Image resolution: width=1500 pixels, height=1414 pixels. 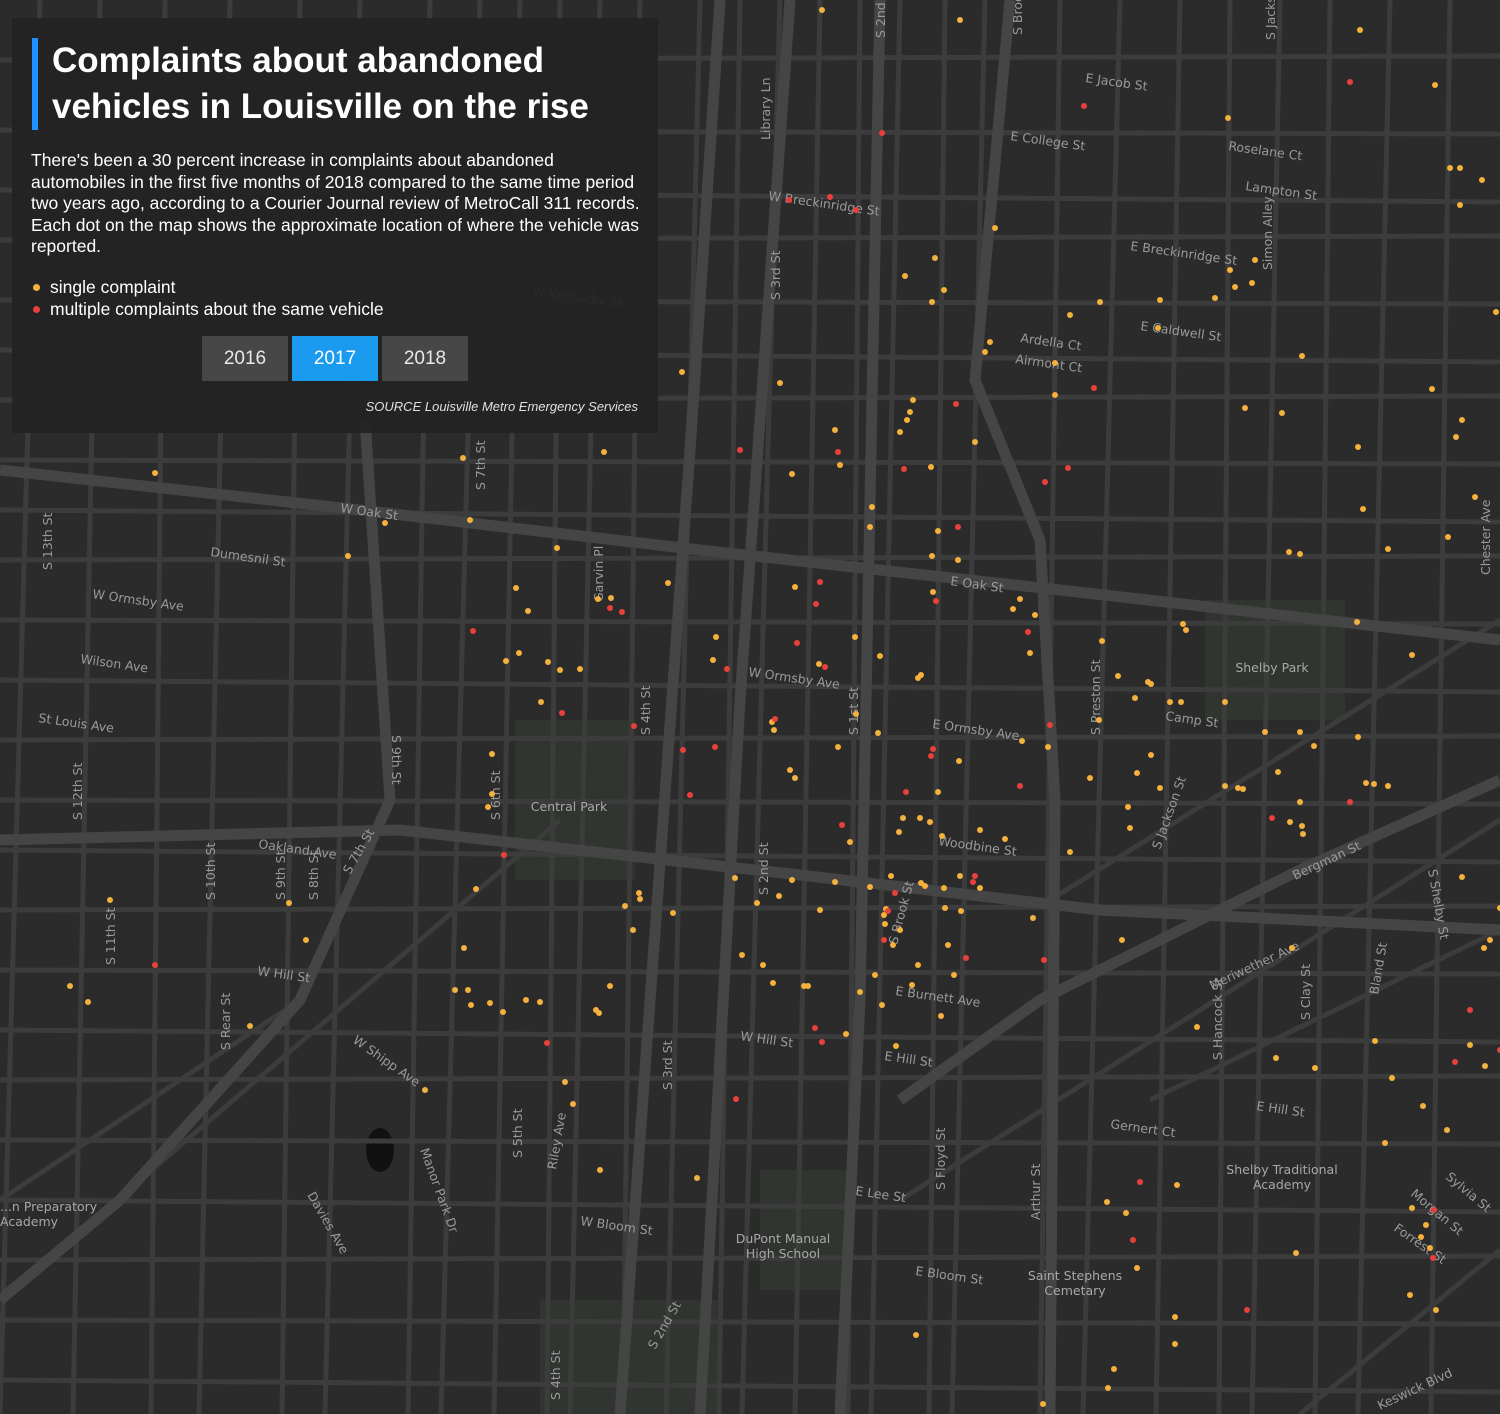 What do you see at coordinates (1017, 17) in the screenshot?
I see `street-label: S Brook St` at bounding box center [1017, 17].